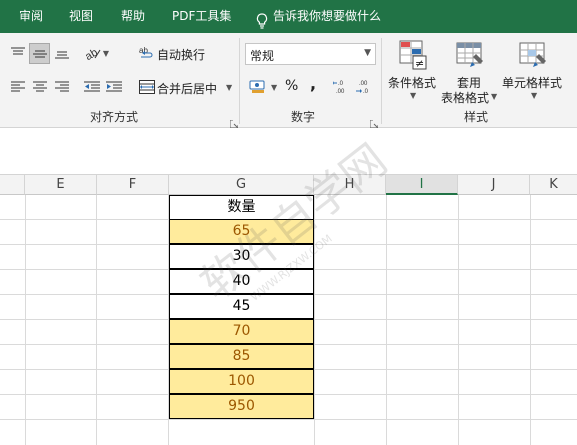 Image resolution: width=577 pixels, height=445 pixels. I want to click on column-header-h: H, so click(350, 185).